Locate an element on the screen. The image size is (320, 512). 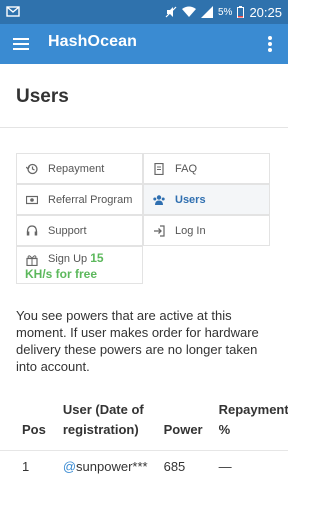
nav-label-support: Support is located at coordinates (67, 231).